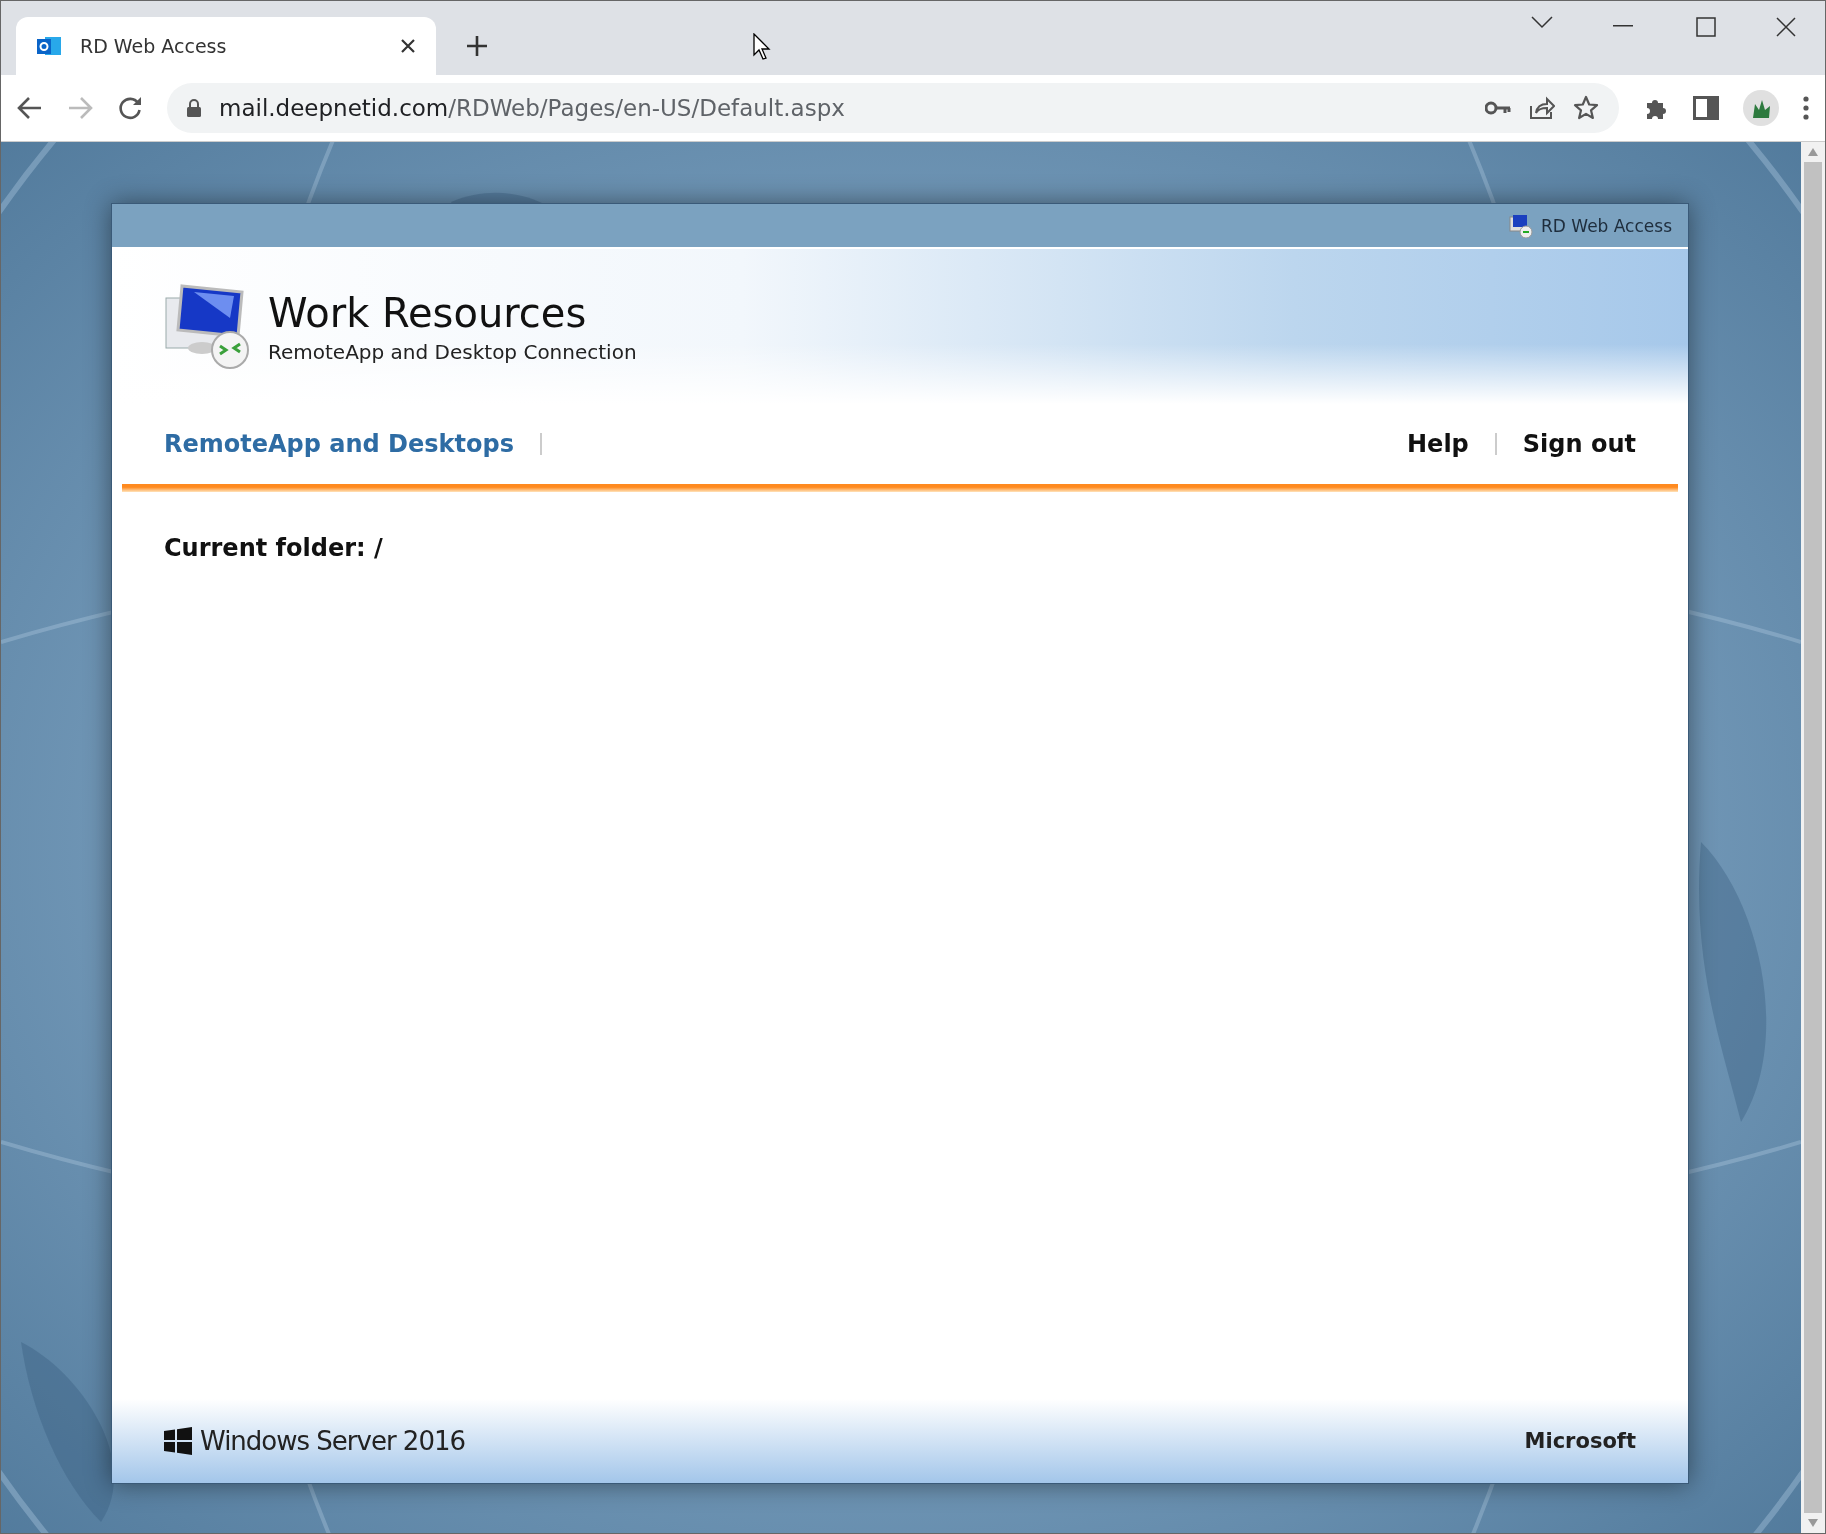  I want to click on product-name: Windows Server 2016, so click(333, 1441).